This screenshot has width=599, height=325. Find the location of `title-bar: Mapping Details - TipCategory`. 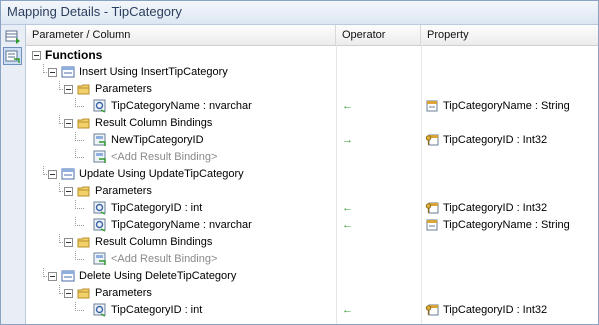

title-bar: Mapping Details - TipCategory is located at coordinates (299, 13).